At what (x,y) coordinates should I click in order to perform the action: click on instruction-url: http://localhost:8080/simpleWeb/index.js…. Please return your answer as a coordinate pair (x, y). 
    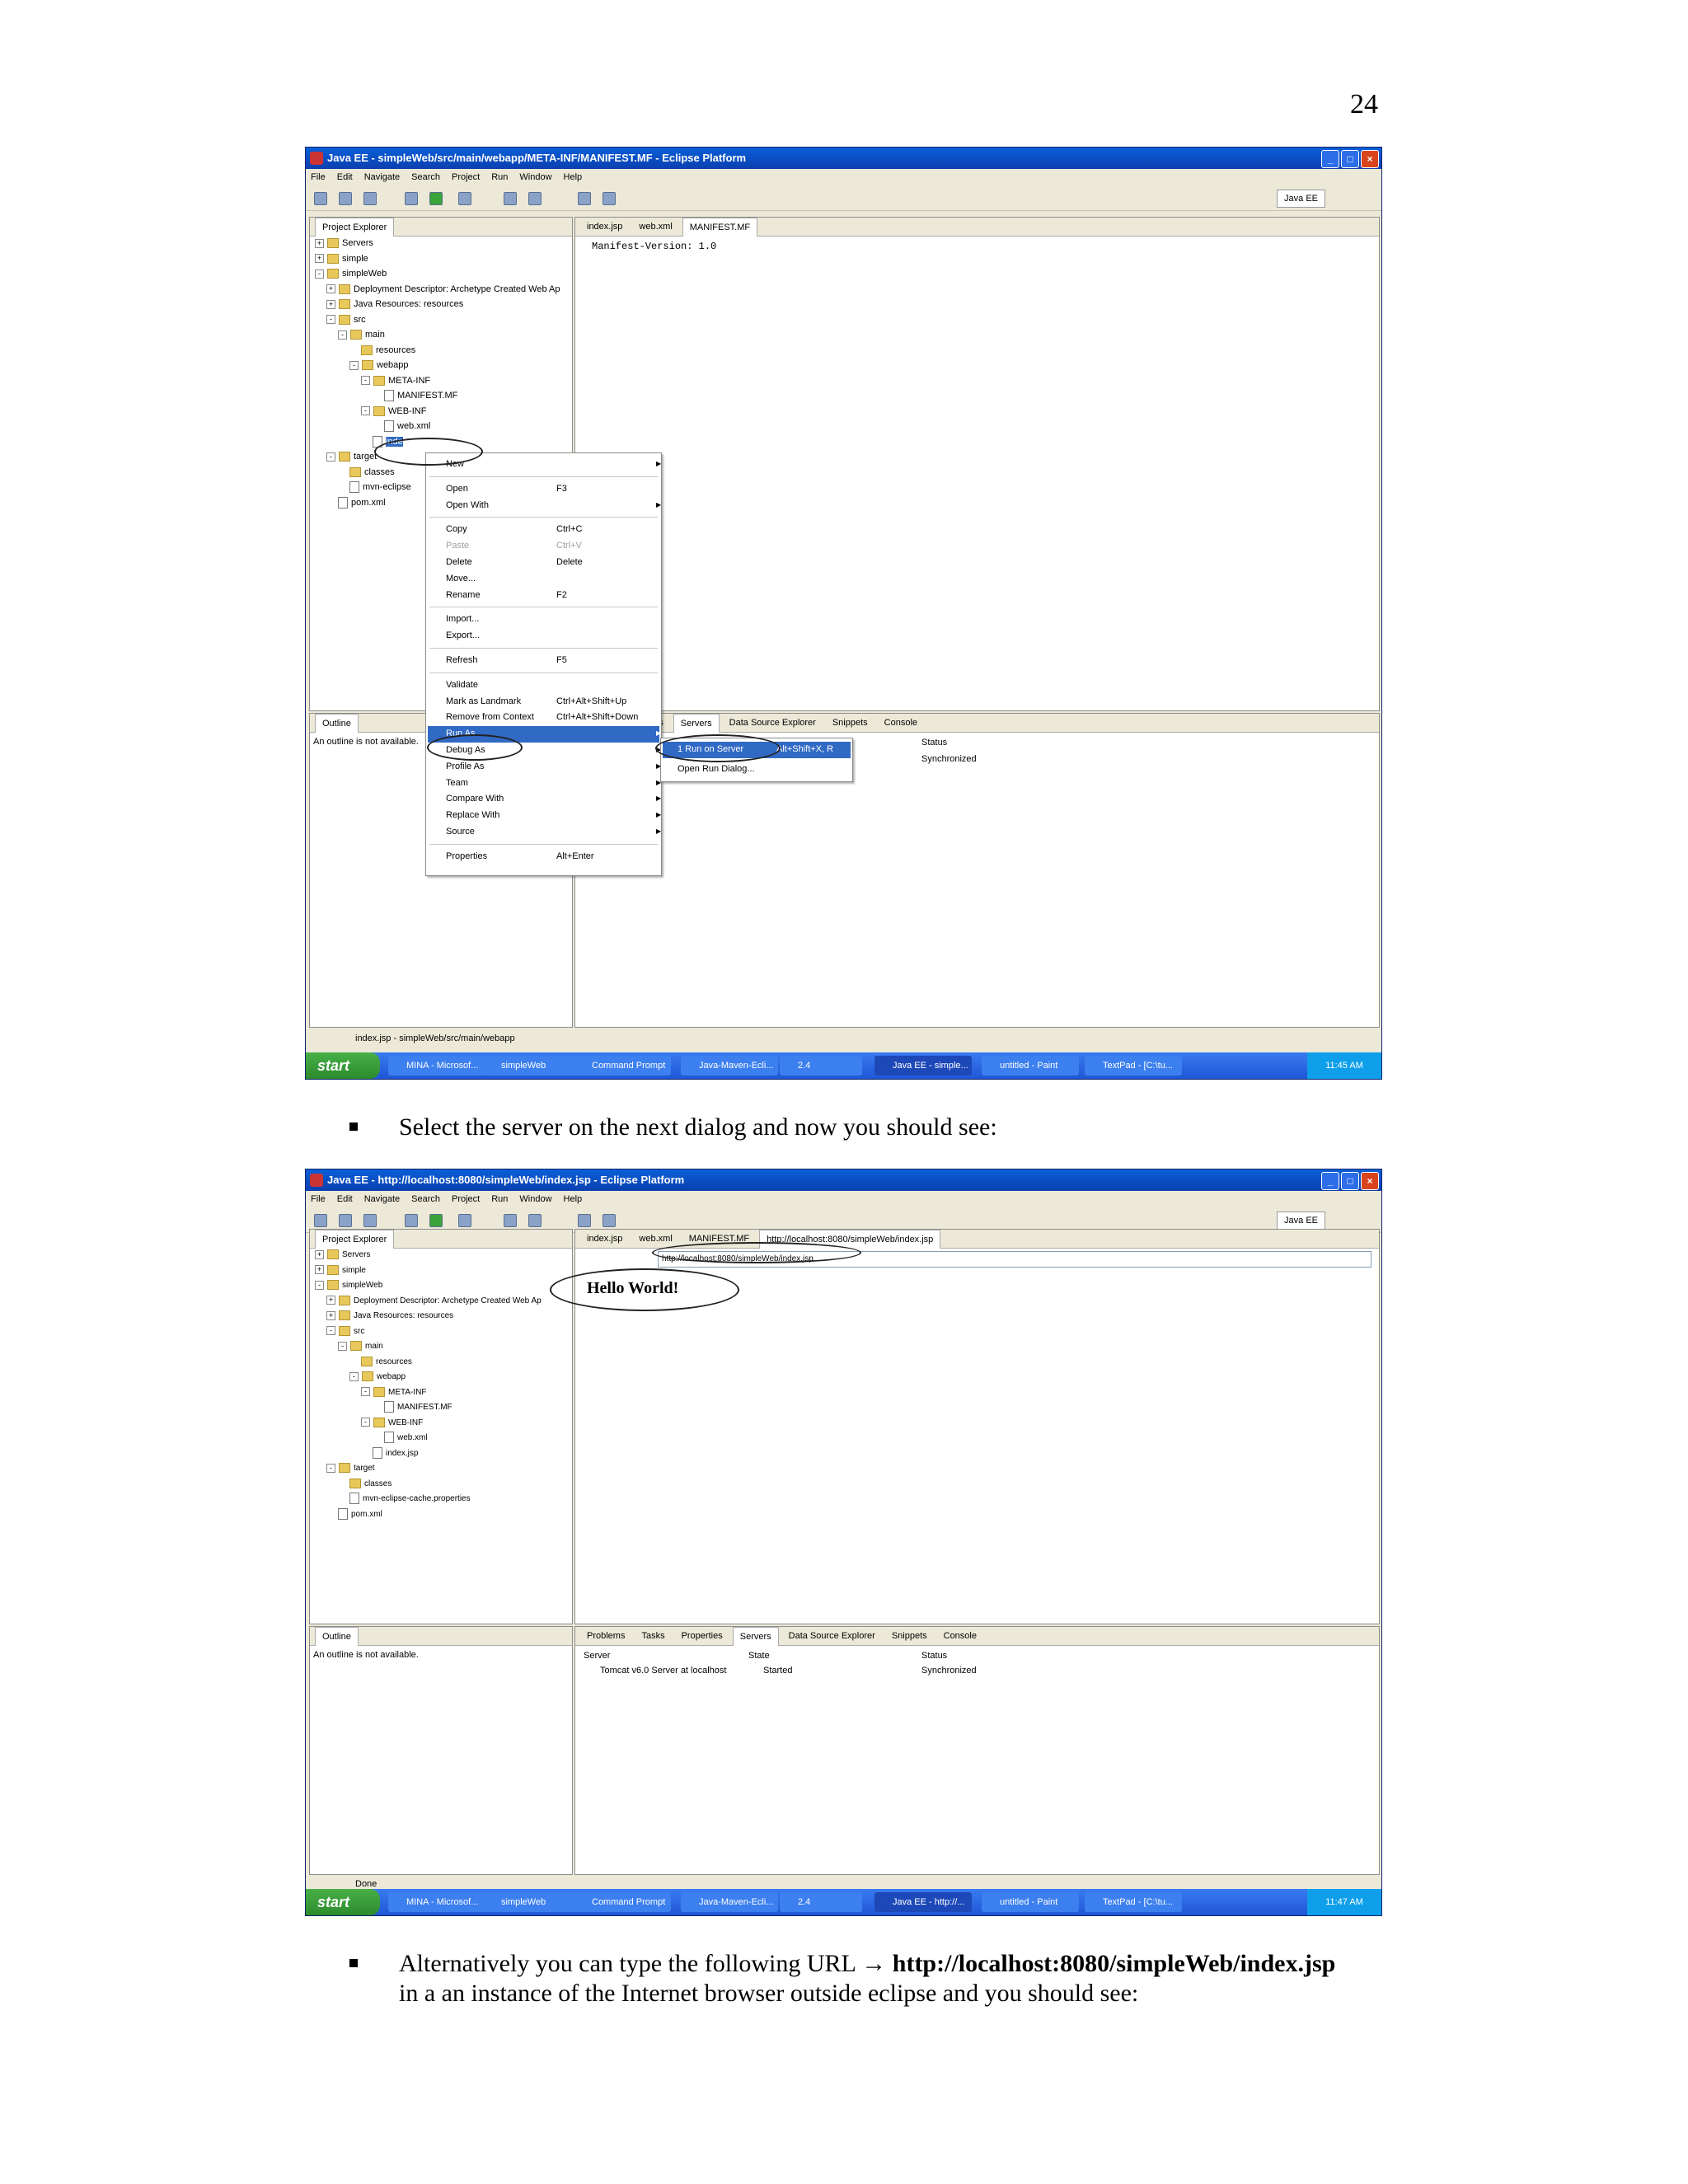
    Looking at the image, I should click on (1115, 1963).